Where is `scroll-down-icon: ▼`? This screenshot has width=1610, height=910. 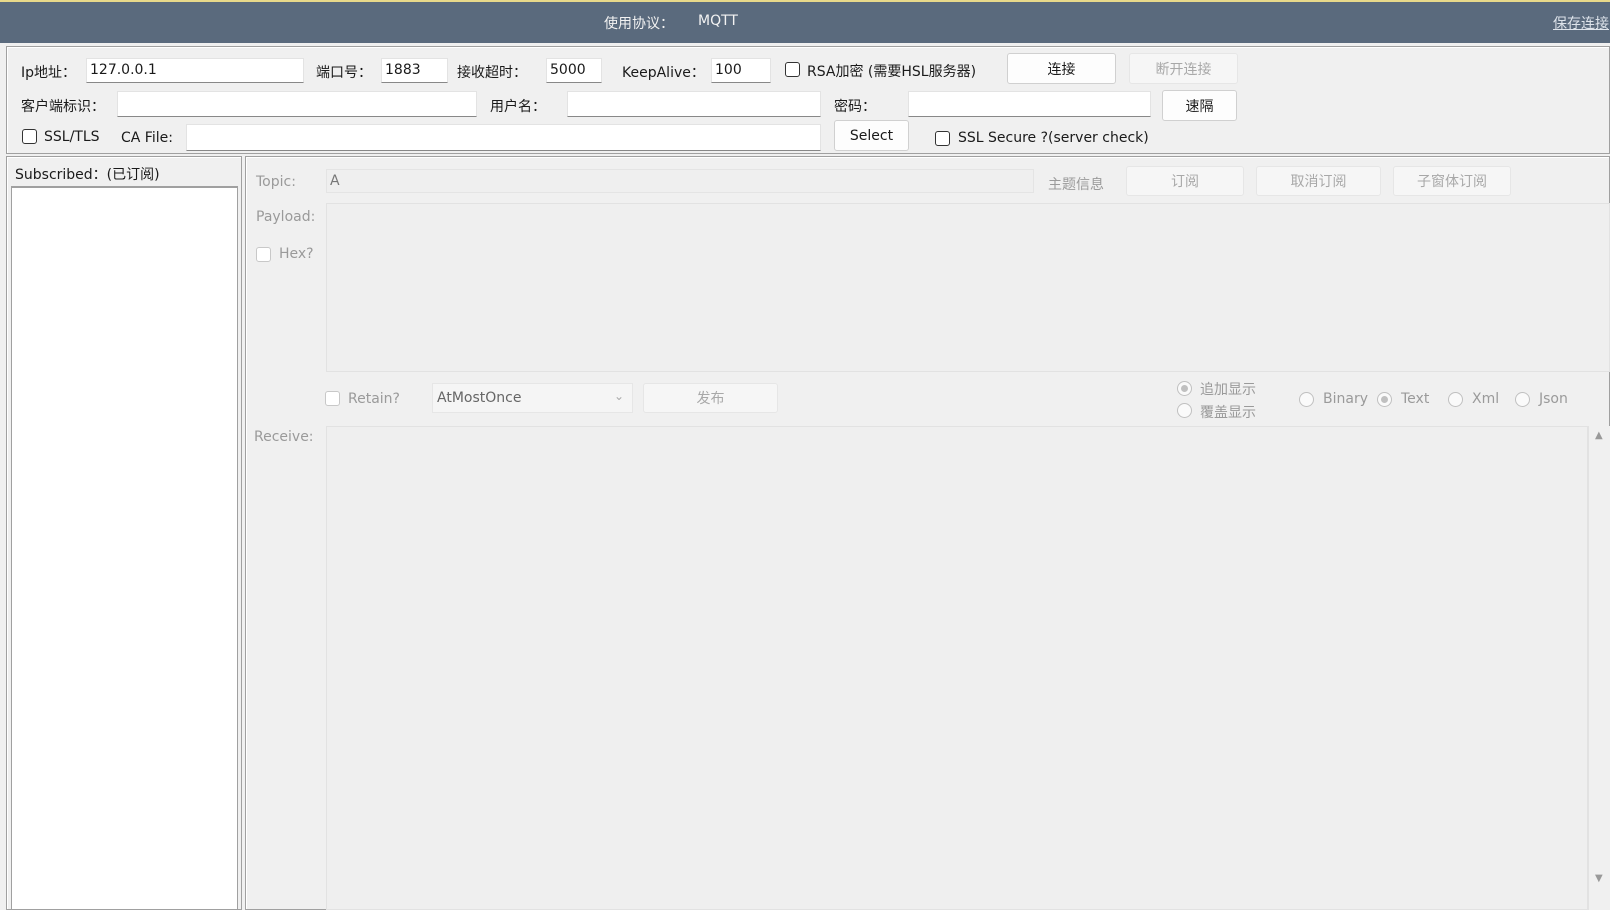 scroll-down-icon: ▼ is located at coordinates (1599, 878).